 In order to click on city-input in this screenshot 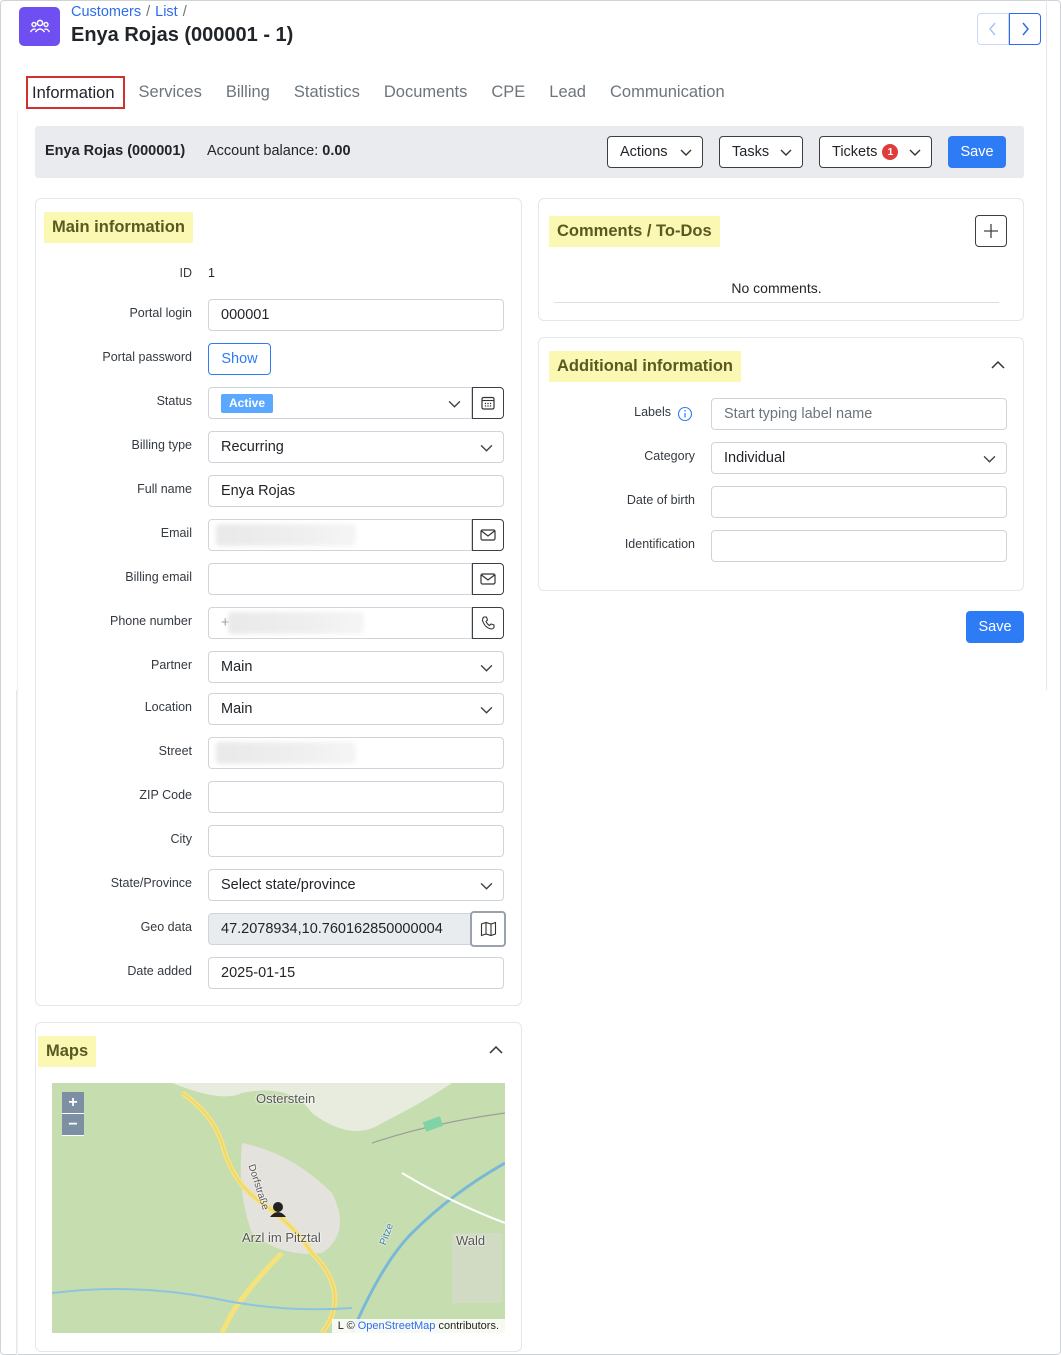, I will do `click(356, 841)`.